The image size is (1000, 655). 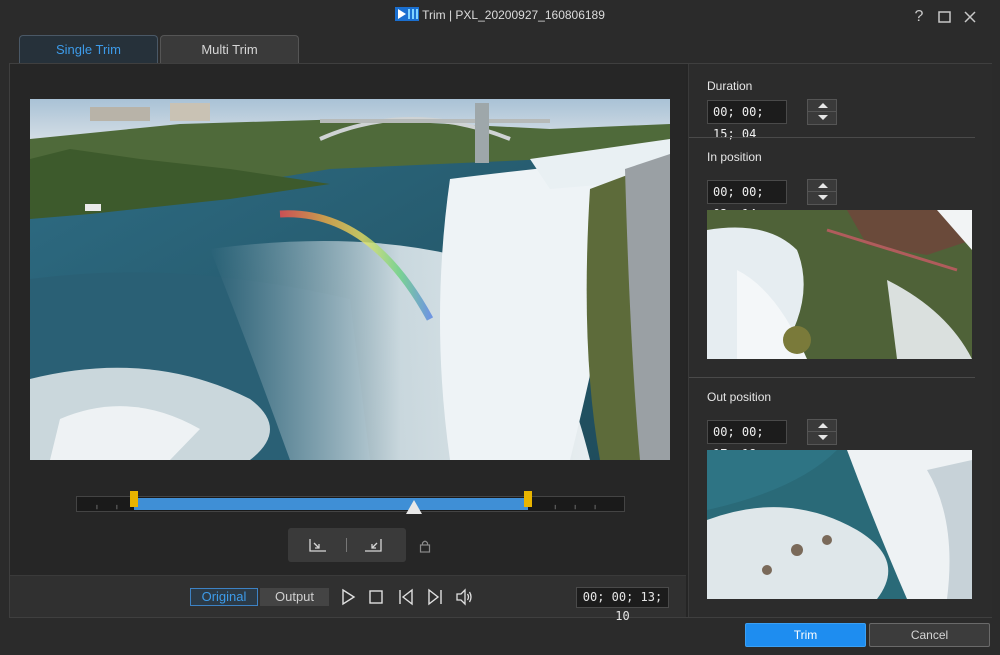 What do you see at coordinates (730, 86) in the screenshot?
I see `duration-label: Duration` at bounding box center [730, 86].